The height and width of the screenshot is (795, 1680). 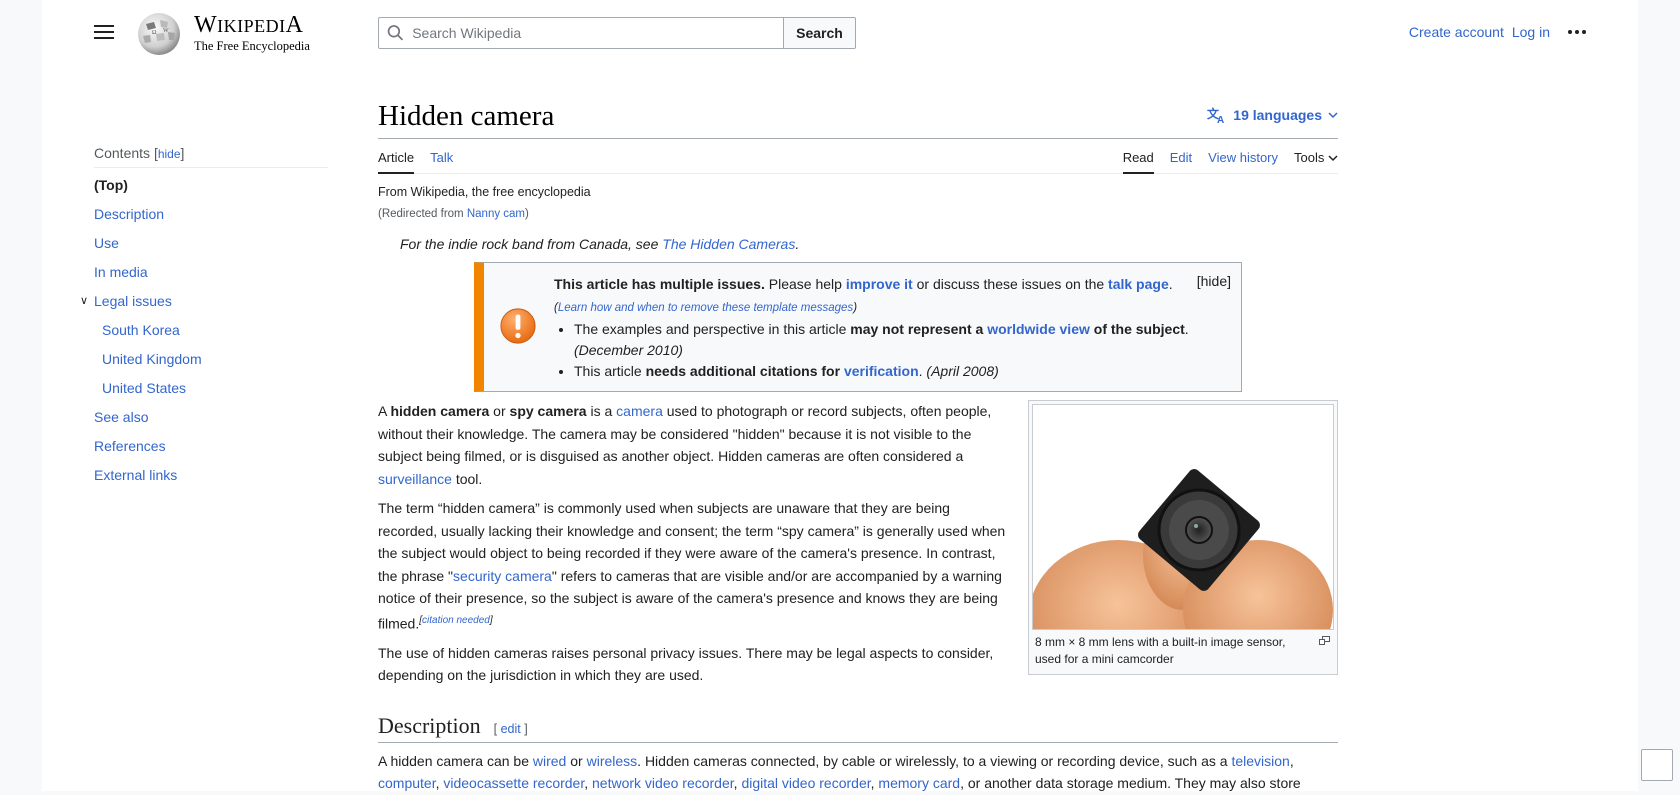 What do you see at coordinates (166, 31) in the screenshot?
I see `svg-text: W` at bounding box center [166, 31].